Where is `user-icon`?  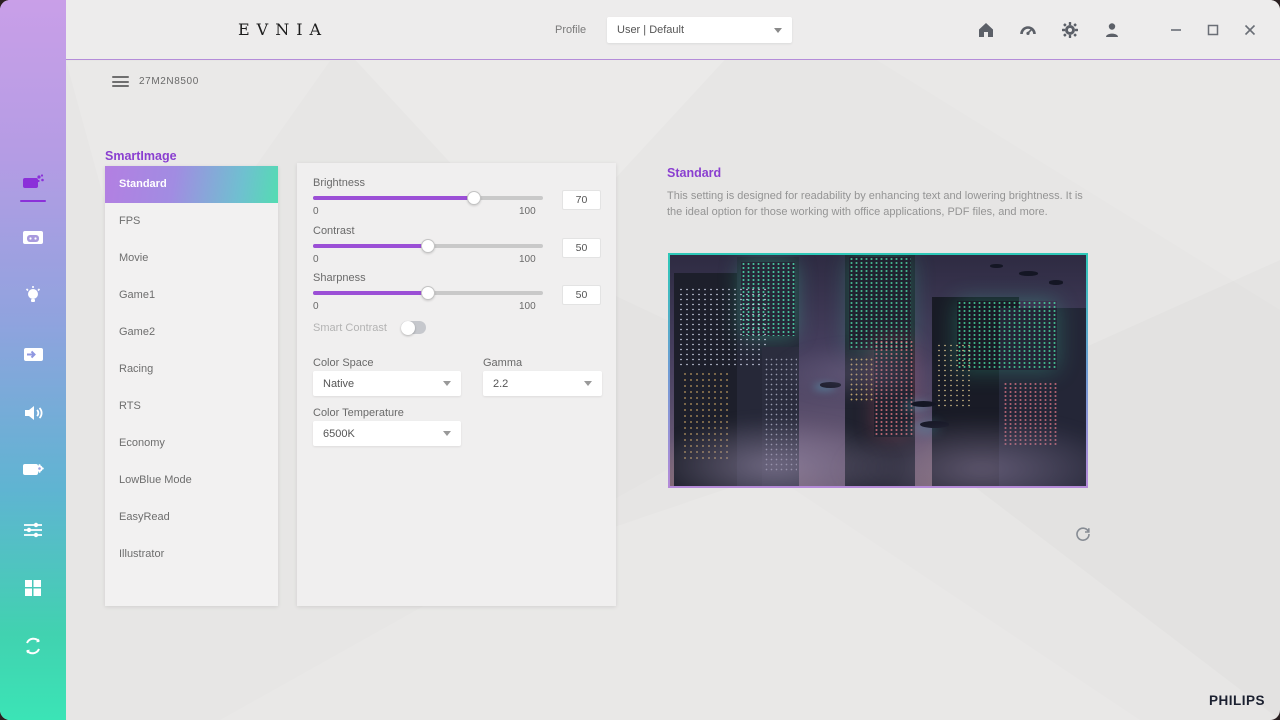
user-icon is located at coordinates (1112, 30).